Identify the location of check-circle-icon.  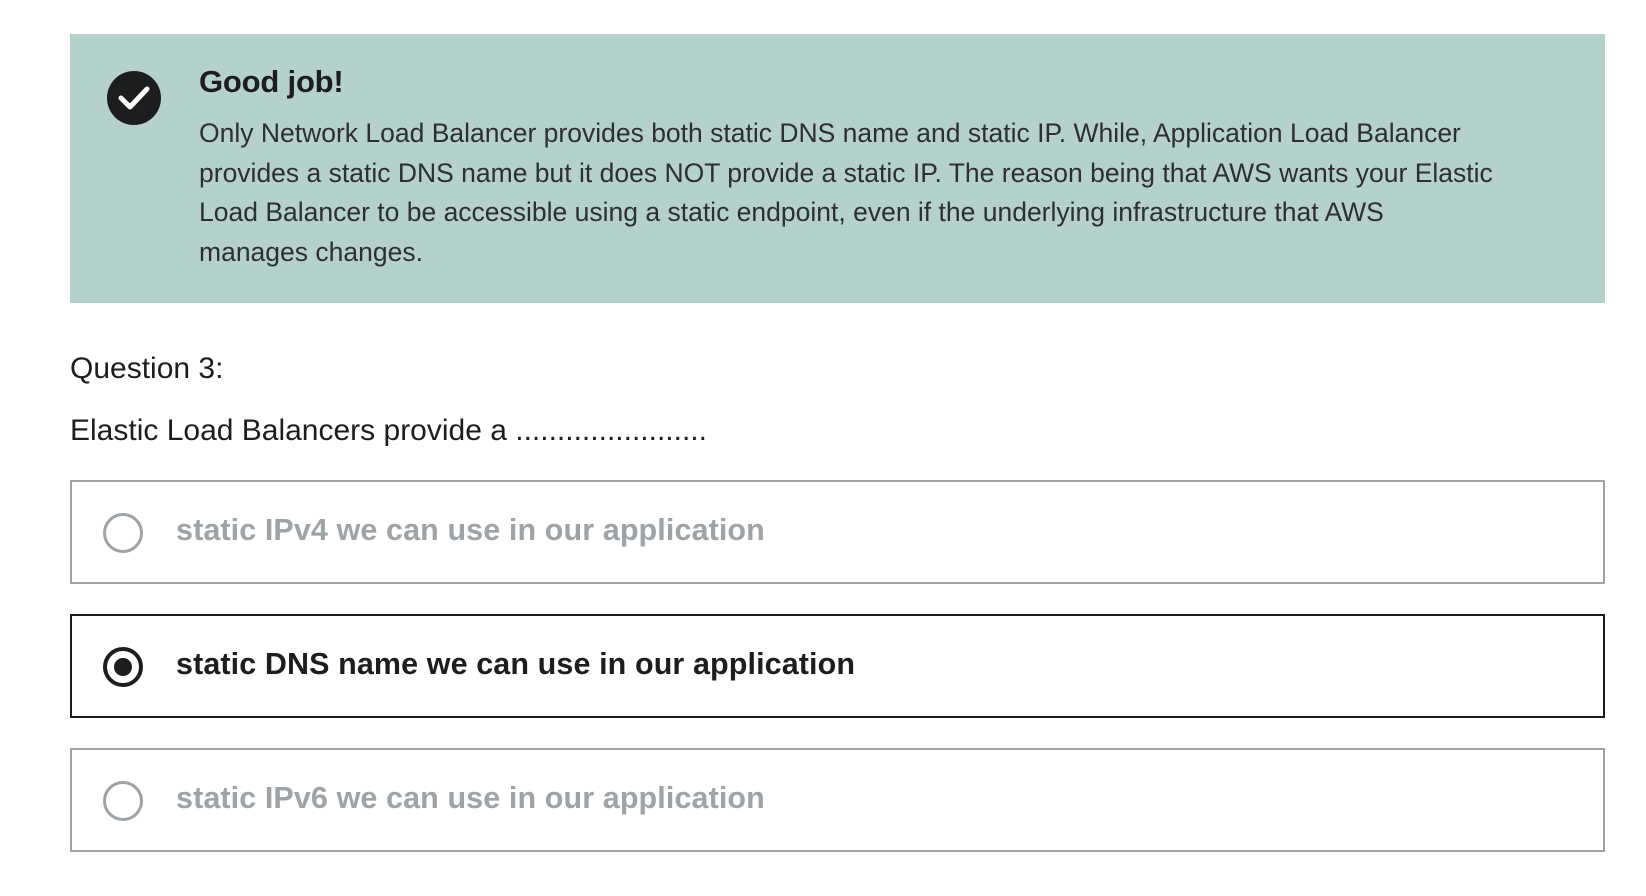
(134, 98).